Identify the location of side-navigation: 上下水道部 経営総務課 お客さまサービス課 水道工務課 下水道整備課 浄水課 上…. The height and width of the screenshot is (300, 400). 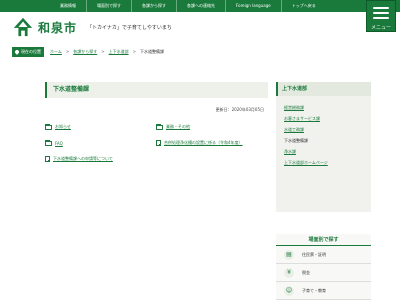
(323, 147).